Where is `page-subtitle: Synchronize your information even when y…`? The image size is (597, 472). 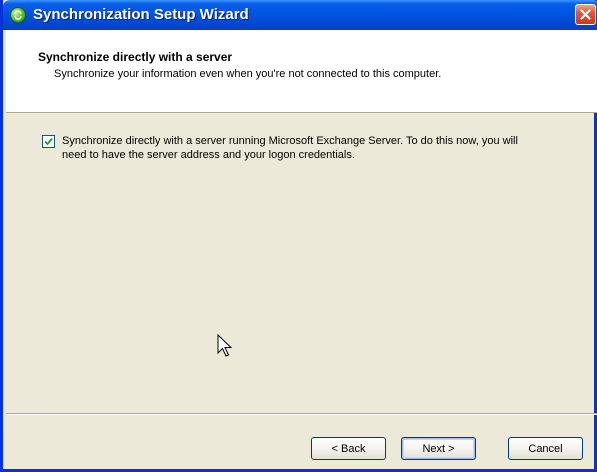 page-subtitle: Synchronize your information even when y… is located at coordinates (248, 74).